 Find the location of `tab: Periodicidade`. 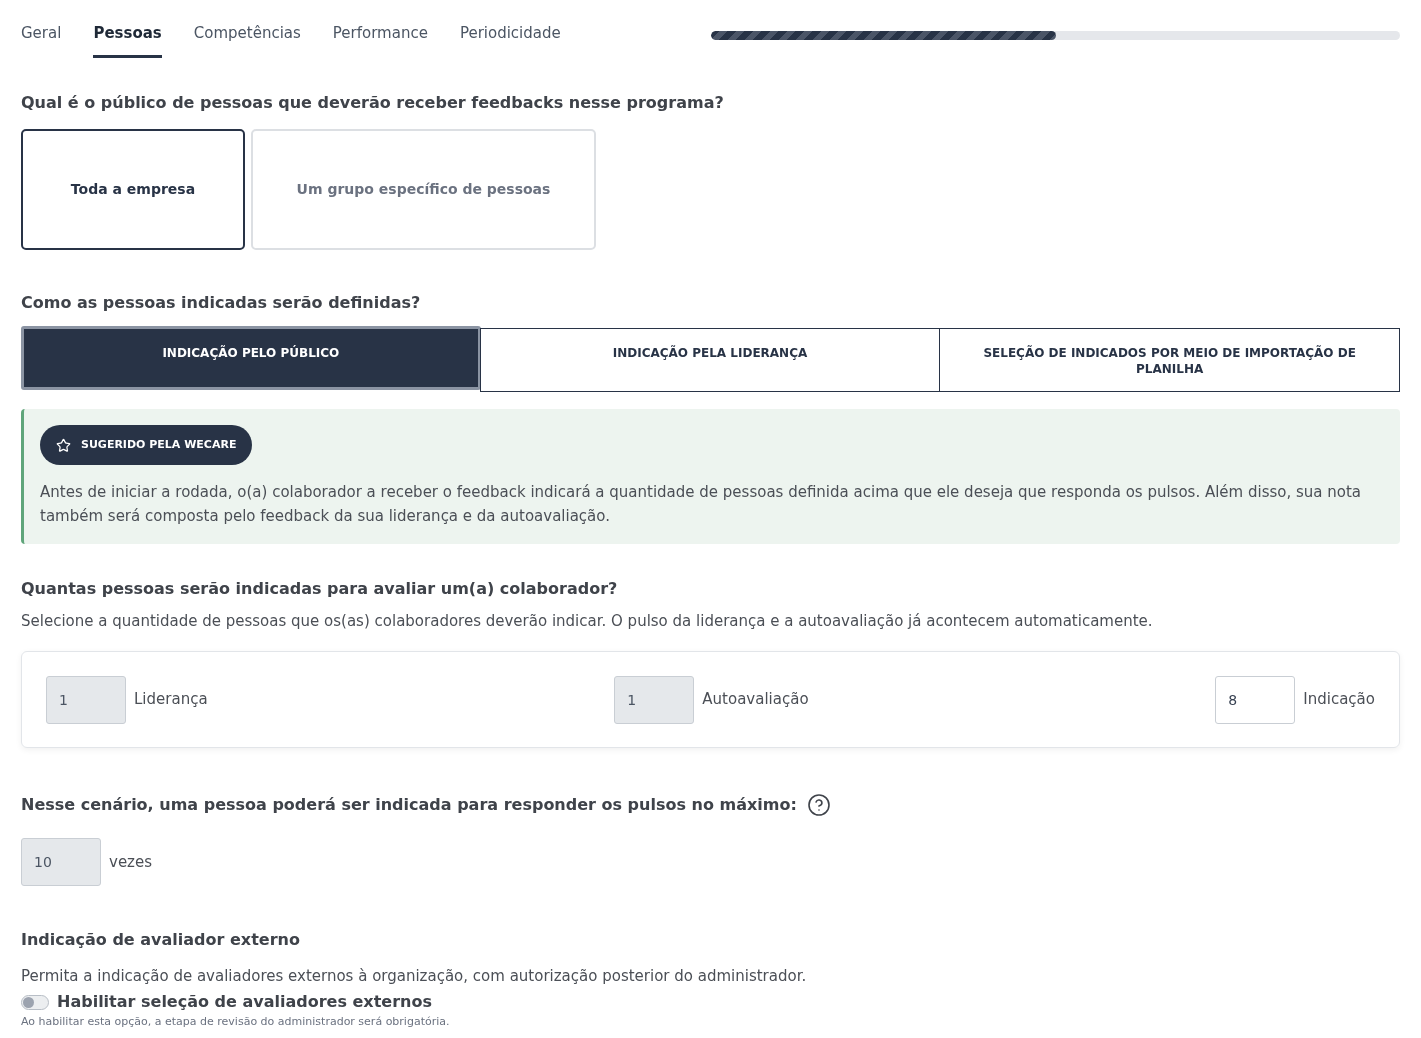

tab: Periodicidade is located at coordinates (510, 40).